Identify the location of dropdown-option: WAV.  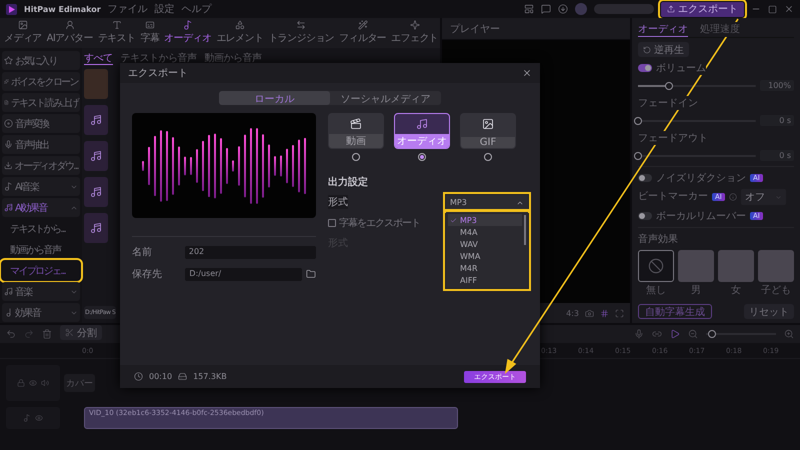
(485, 244).